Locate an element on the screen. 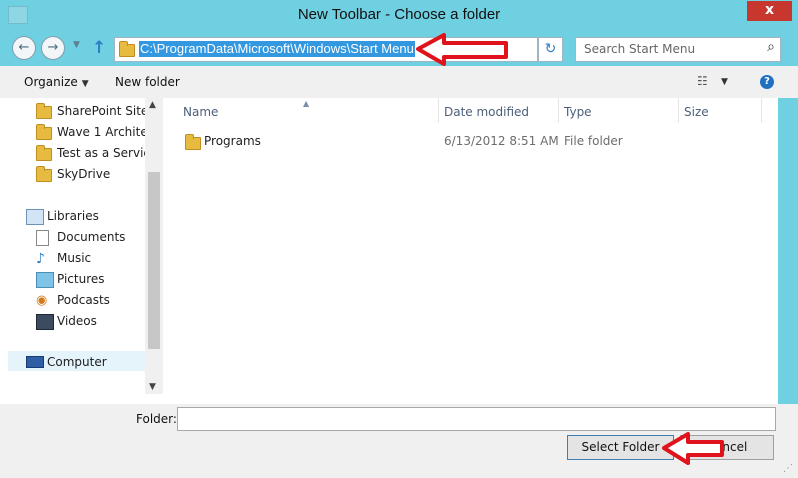  file-row: Programs 6/13/2012 8:51 AM File folder is located at coordinates (470, 142).